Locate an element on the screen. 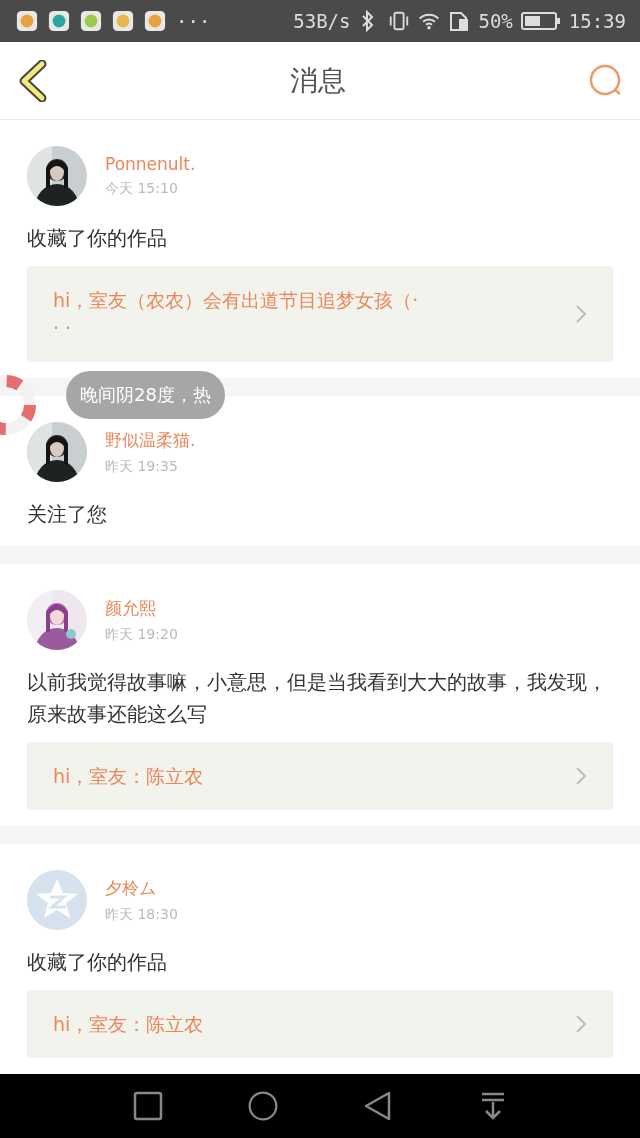 This screenshot has width=640, height=1138. vibrate-icon is located at coordinates (399, 21).